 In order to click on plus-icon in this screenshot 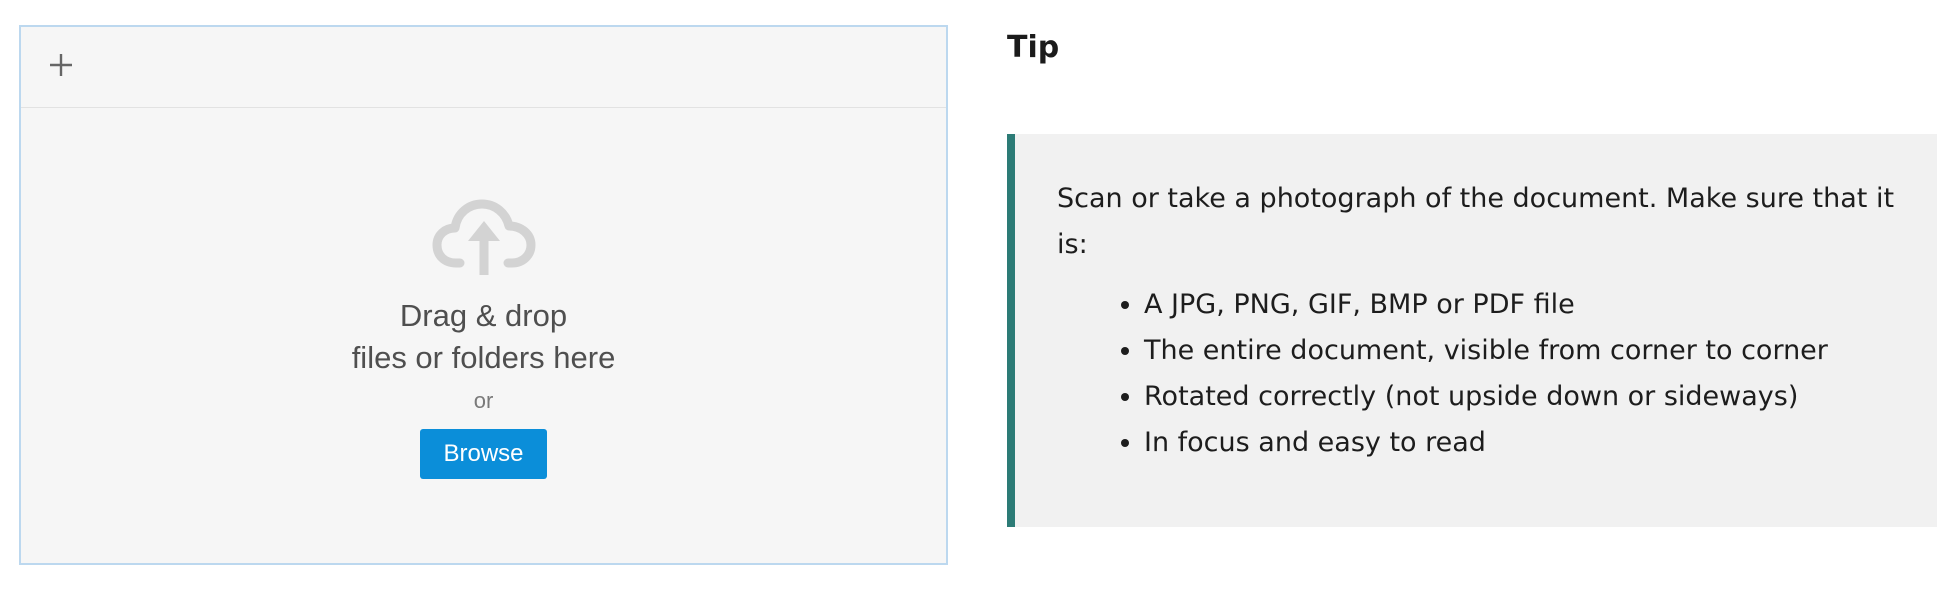, I will do `click(61, 65)`.